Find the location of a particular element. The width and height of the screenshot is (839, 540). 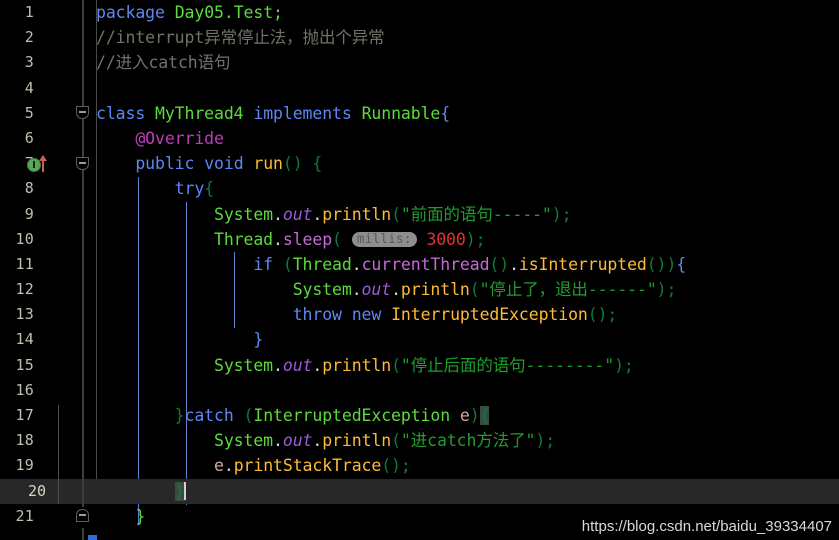

token-method-isinterrupted: isInterrupted is located at coordinates (582, 264).